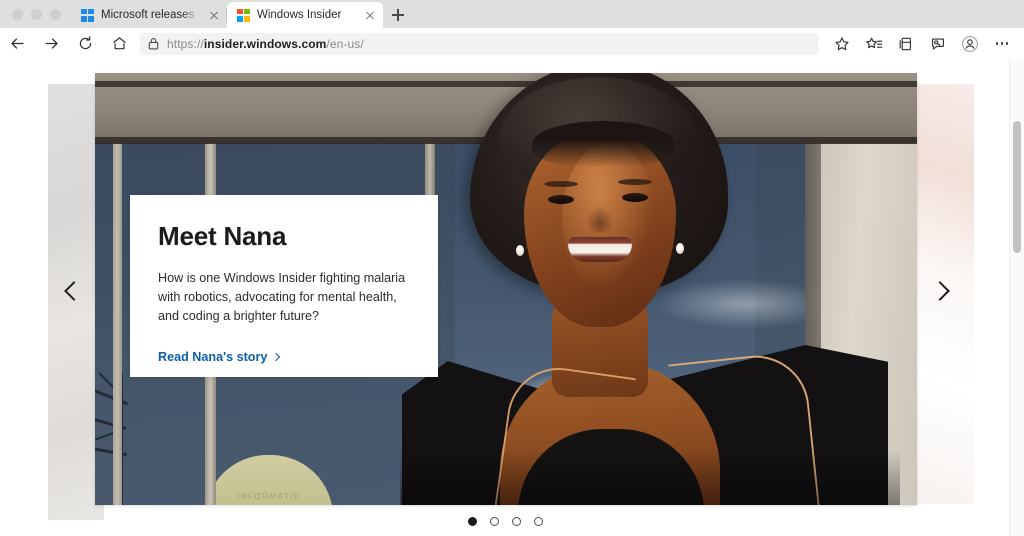 Image resolution: width=1024 pixels, height=536 pixels. I want to click on forward-button, so click(51, 43).